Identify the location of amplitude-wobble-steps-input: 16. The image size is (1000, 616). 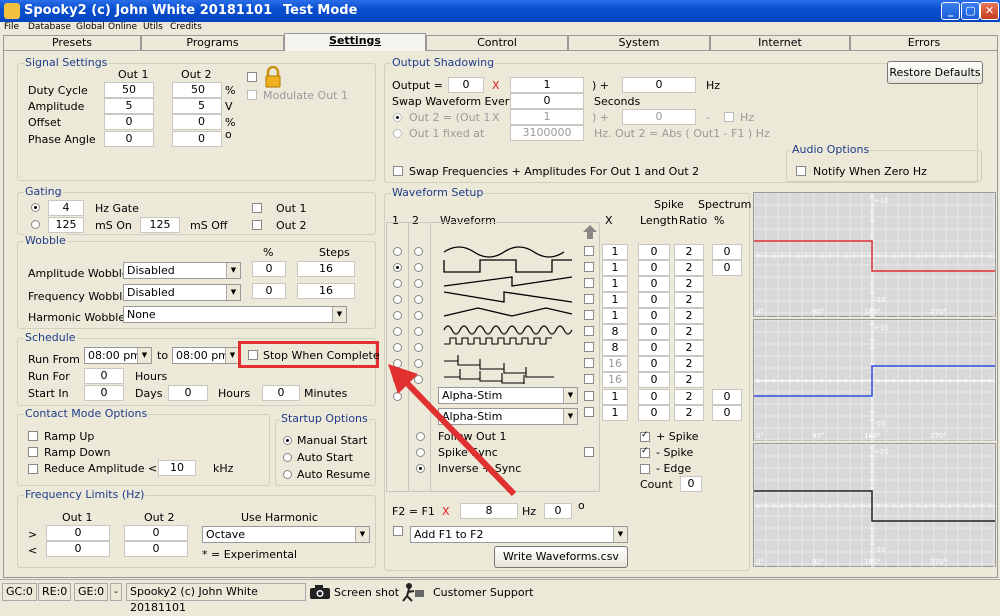
(326, 269).